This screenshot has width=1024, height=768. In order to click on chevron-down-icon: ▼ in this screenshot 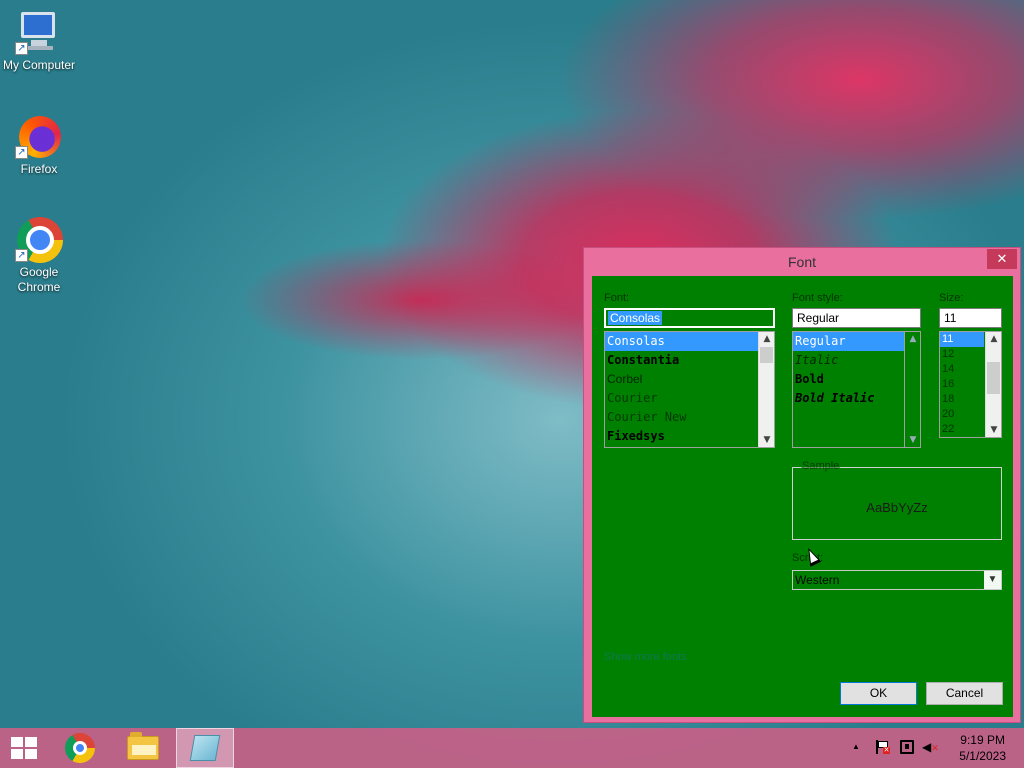, I will do `click(992, 580)`.